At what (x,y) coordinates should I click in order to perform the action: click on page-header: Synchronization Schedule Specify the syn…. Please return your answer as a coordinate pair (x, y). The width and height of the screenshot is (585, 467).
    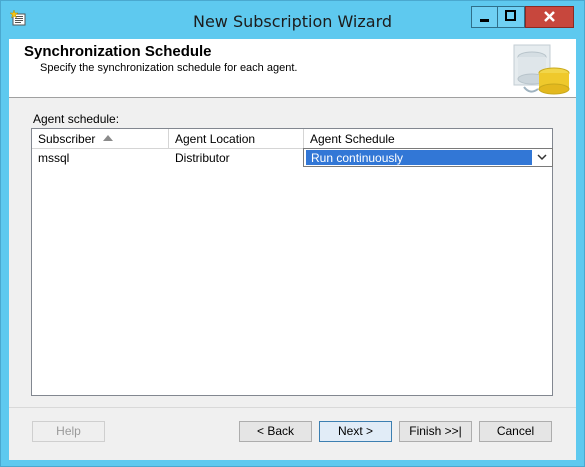
    Looking at the image, I should click on (292, 68).